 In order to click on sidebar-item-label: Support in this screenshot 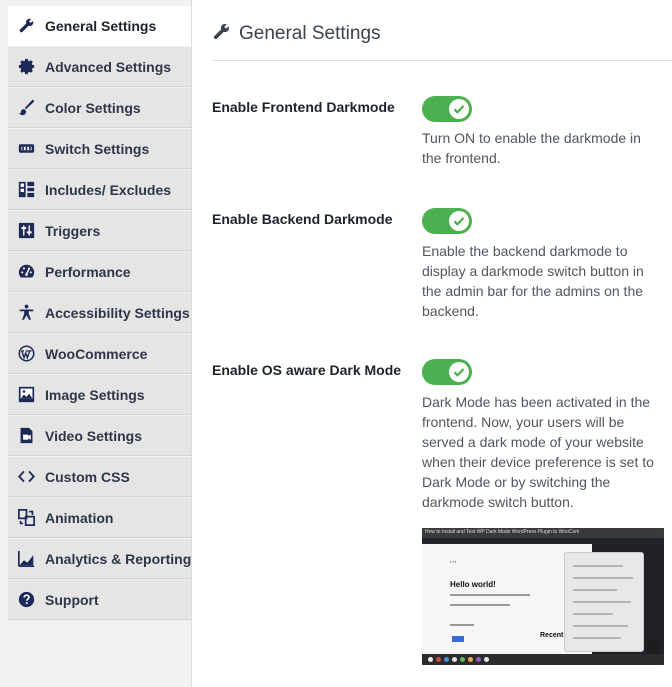, I will do `click(72, 599)`.